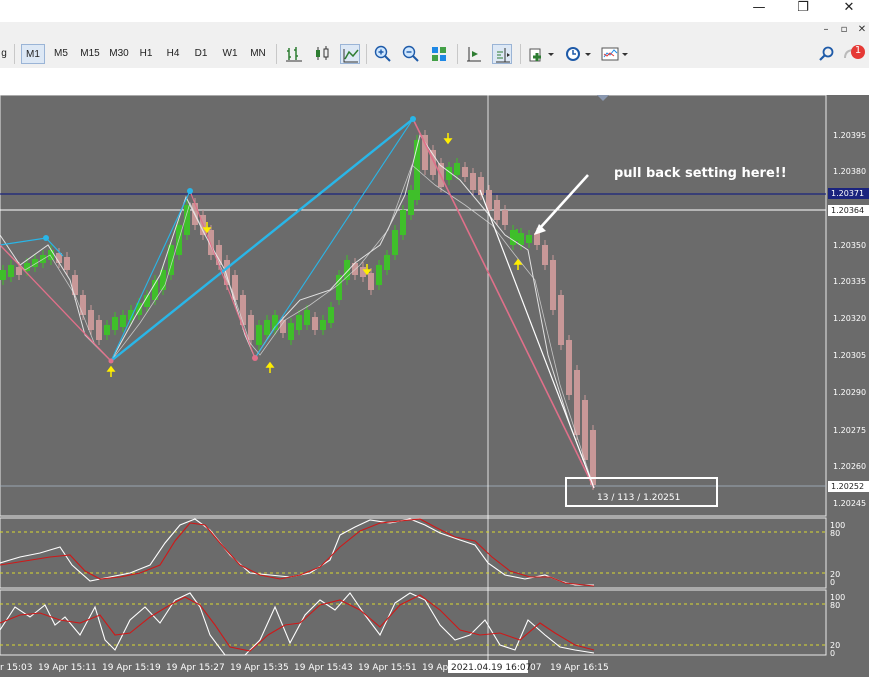 This screenshot has width=869, height=677. Describe the element at coordinates (297, 552) in the screenshot. I see `osc1-signal-line` at that location.